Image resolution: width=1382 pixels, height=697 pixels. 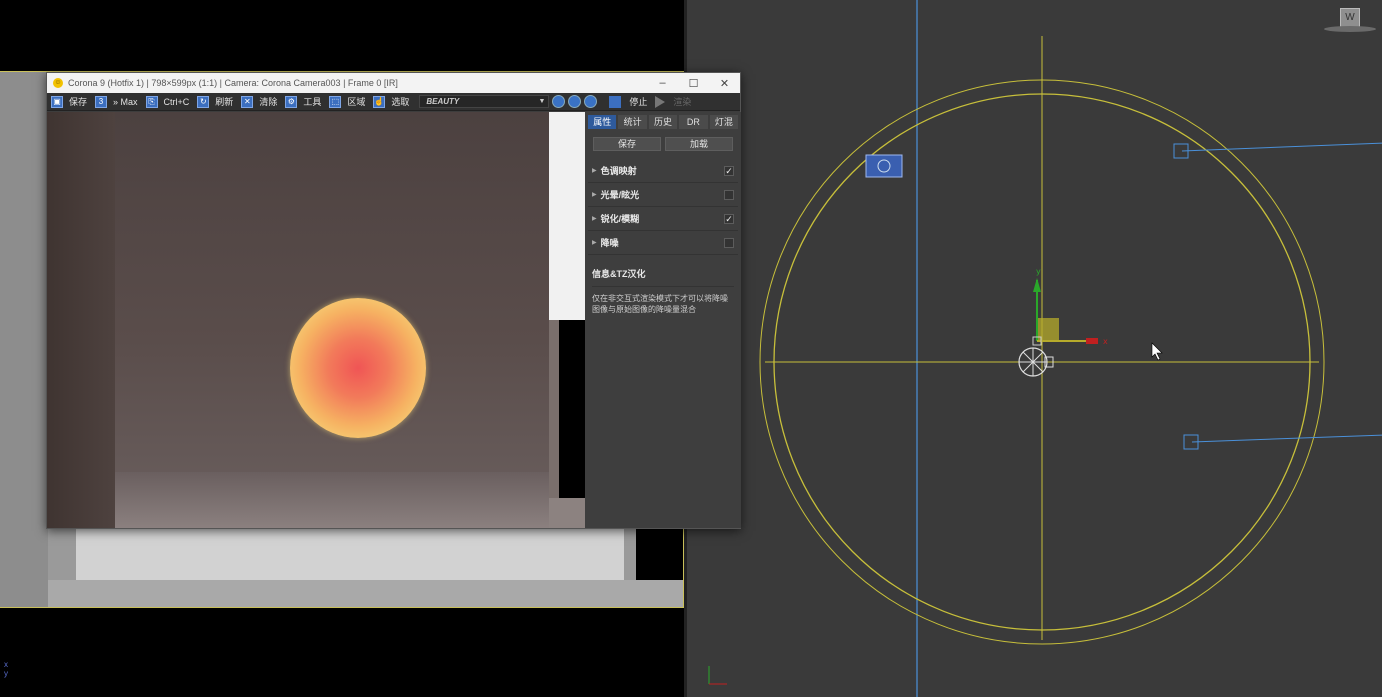 What do you see at coordinates (332, 500) in the screenshot?
I see `render-floor` at bounding box center [332, 500].